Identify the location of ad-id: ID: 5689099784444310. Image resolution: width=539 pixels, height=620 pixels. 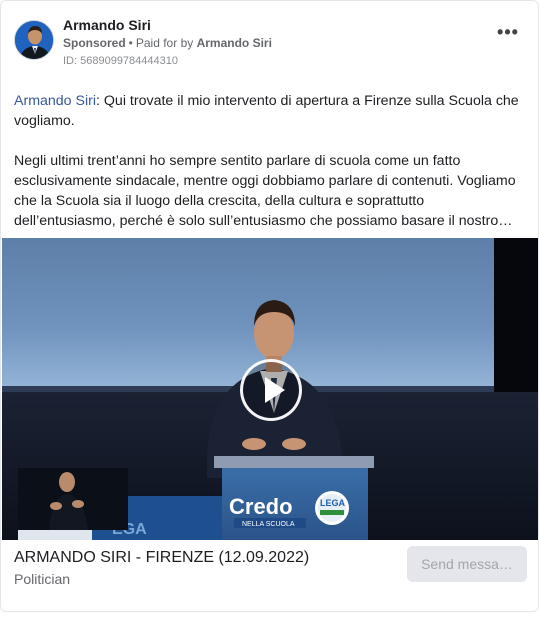
(120, 61).